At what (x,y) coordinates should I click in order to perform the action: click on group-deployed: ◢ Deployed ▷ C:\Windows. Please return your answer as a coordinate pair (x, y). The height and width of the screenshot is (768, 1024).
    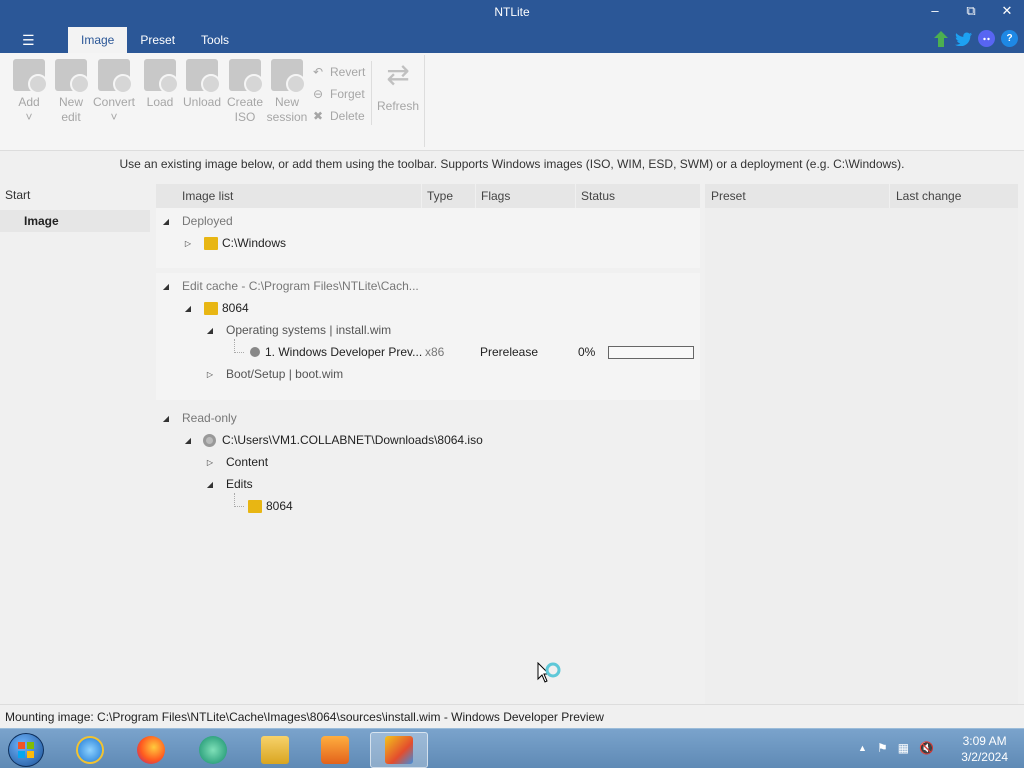
    Looking at the image, I should click on (428, 238).